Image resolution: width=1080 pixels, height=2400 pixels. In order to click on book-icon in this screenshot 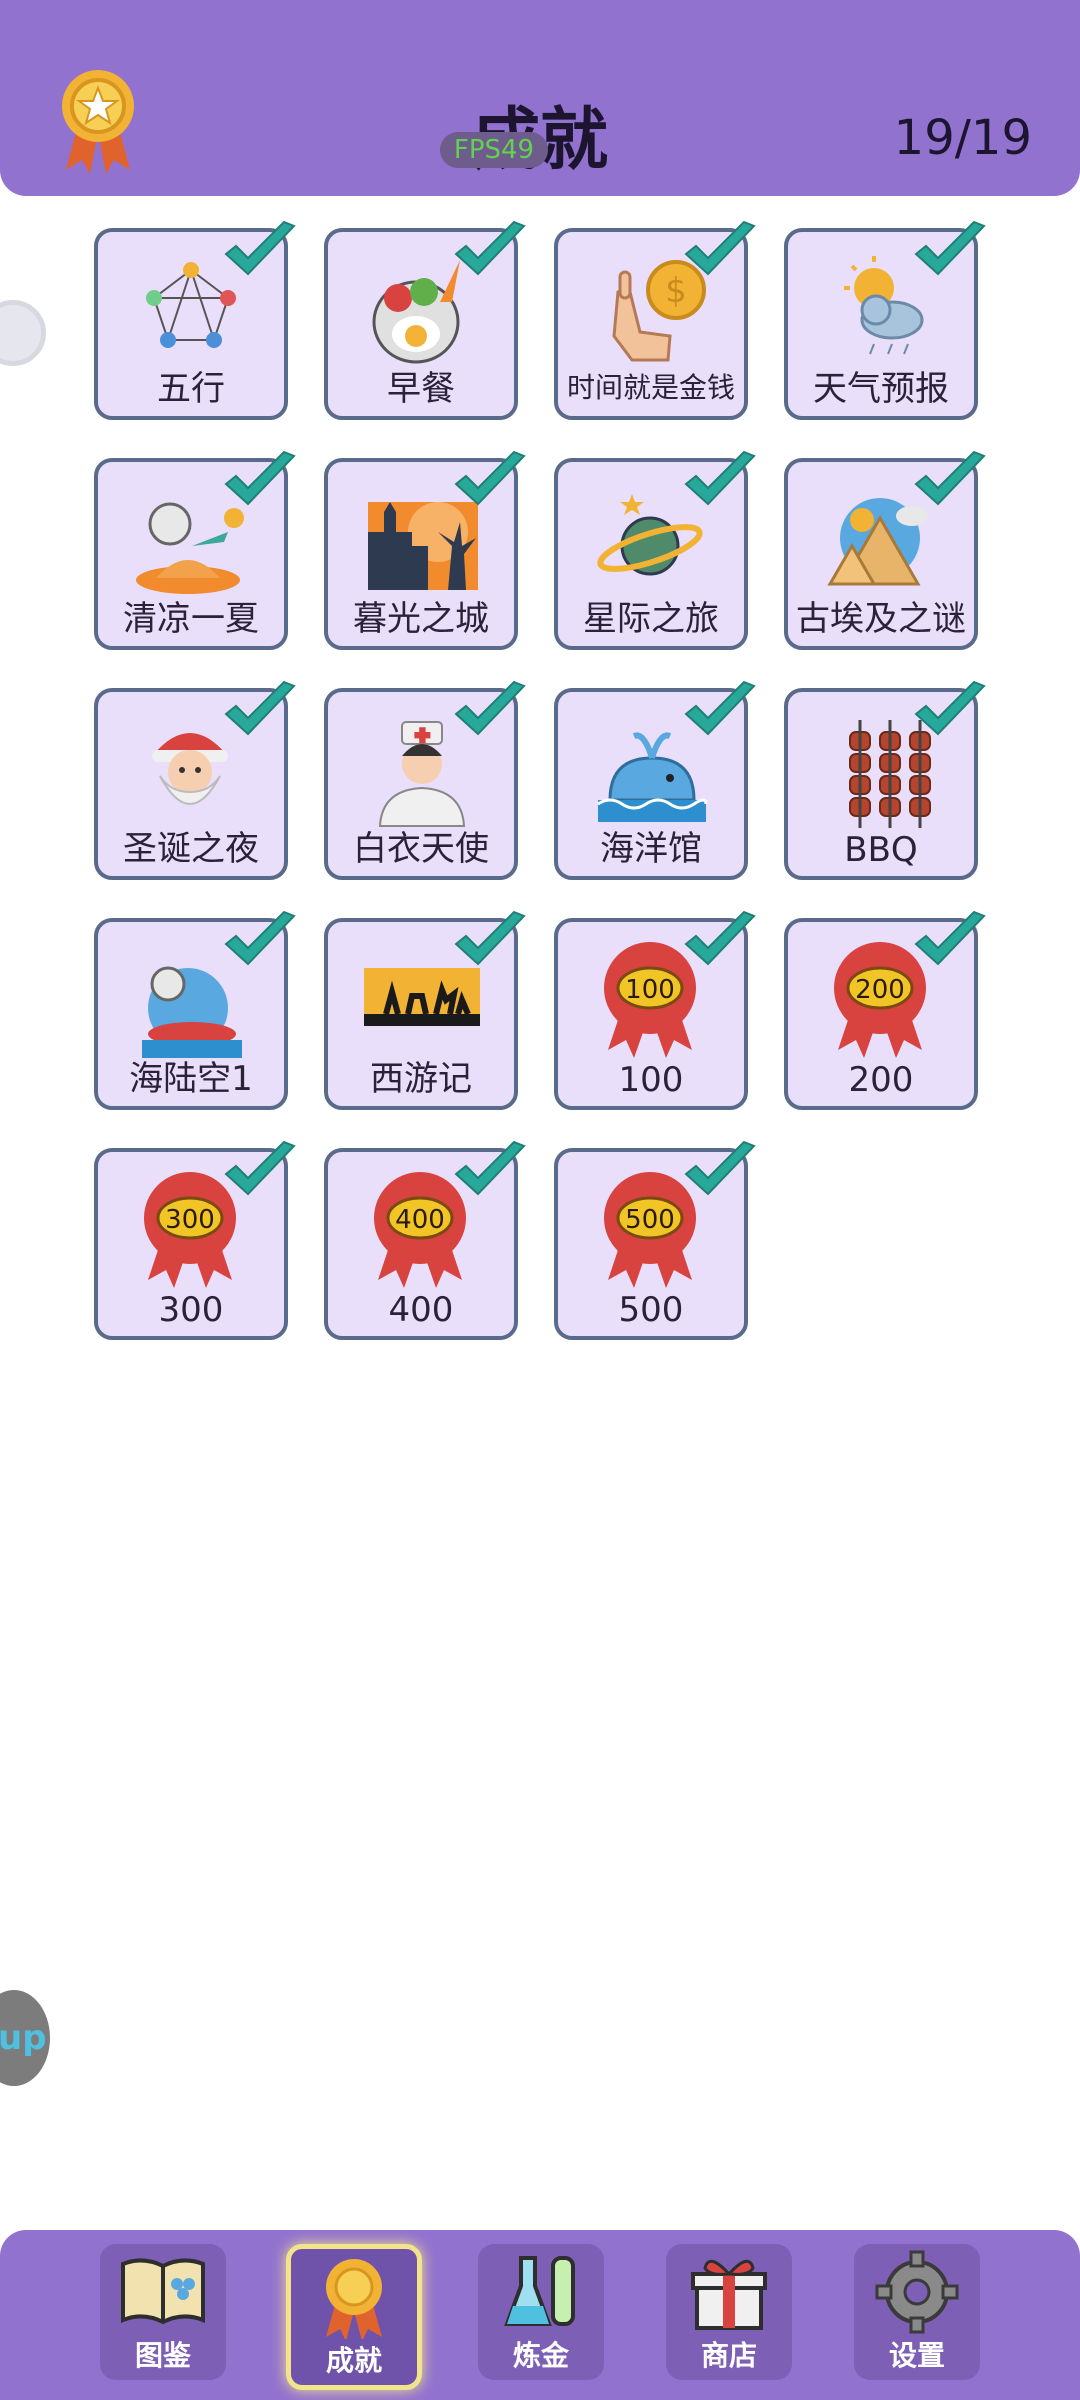, I will do `click(163, 2291)`.